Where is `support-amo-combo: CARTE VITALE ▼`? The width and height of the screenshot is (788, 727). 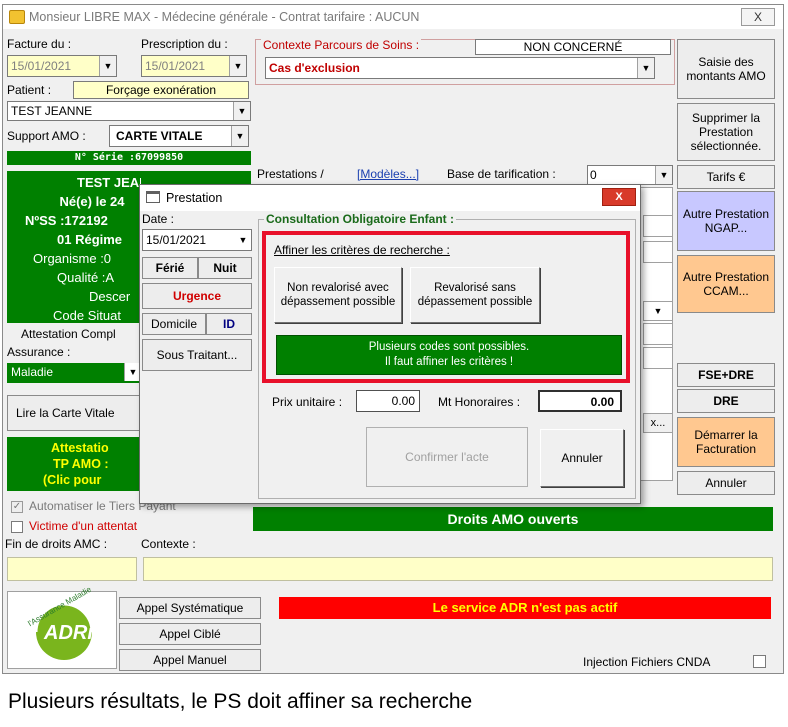
support-amo-combo: CARTE VITALE ▼ is located at coordinates (179, 136).